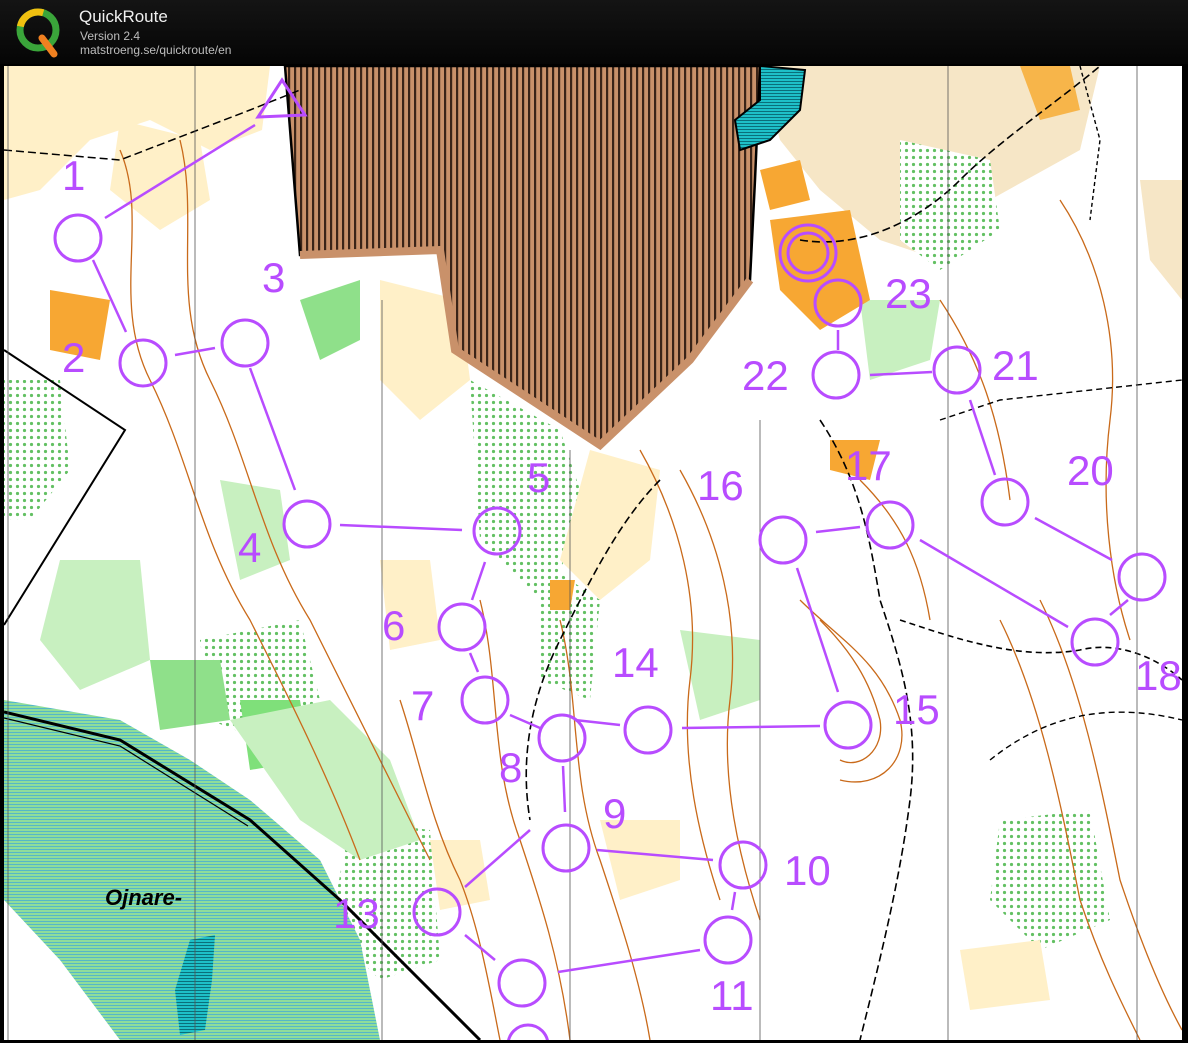 Image resolution: width=1188 pixels, height=1043 pixels. Describe the element at coordinates (614, 813) in the screenshot. I see `control-label-9: 9` at that location.